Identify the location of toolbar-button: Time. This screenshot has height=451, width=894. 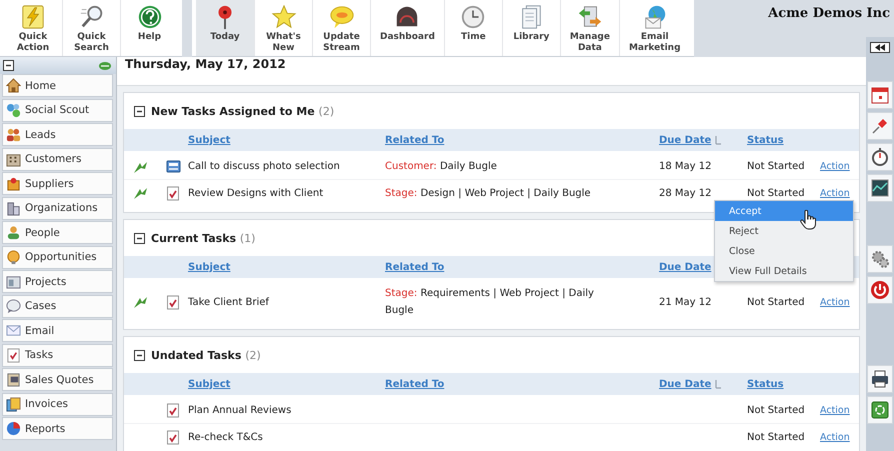
(473, 28).